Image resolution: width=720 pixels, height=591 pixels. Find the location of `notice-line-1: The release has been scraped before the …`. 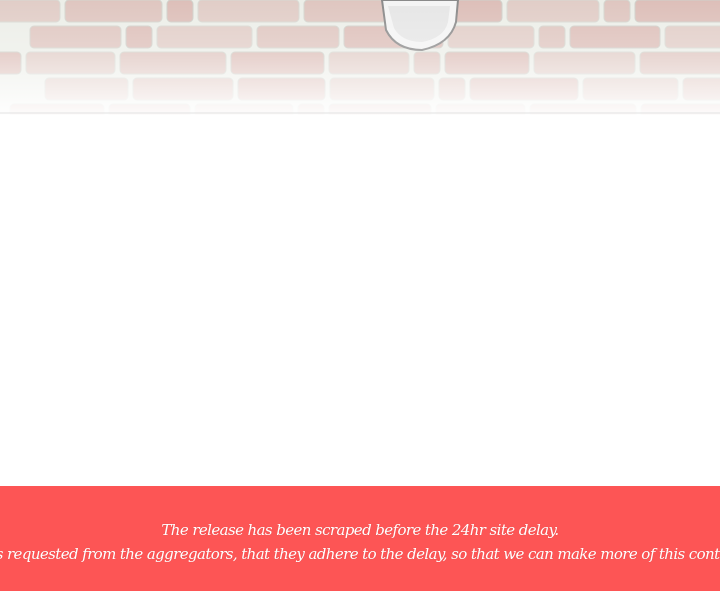

notice-line-1: The release has been scraped before the … is located at coordinates (360, 529).